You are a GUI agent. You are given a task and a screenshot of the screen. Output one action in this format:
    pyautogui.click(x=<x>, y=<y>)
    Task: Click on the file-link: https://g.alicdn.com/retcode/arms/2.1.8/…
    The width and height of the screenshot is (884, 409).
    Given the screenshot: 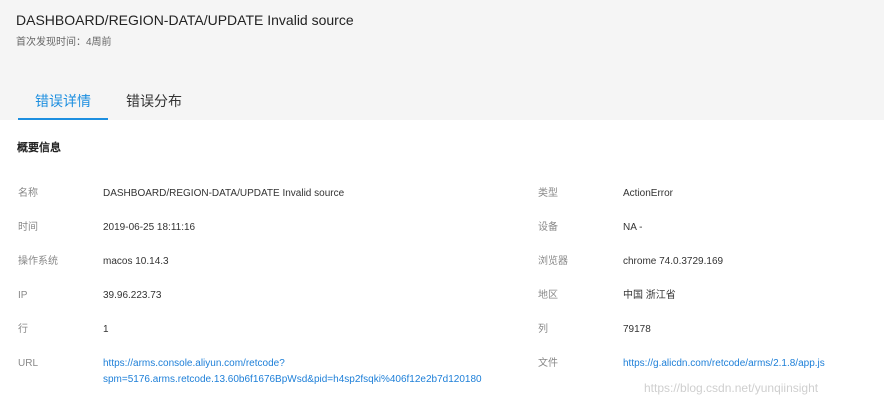 What is the action you would take?
    pyautogui.click(x=724, y=364)
    